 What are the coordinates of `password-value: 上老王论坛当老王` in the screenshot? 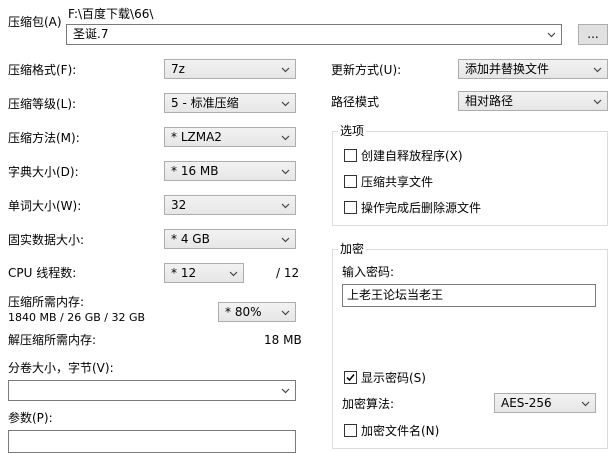 It's located at (395, 295).